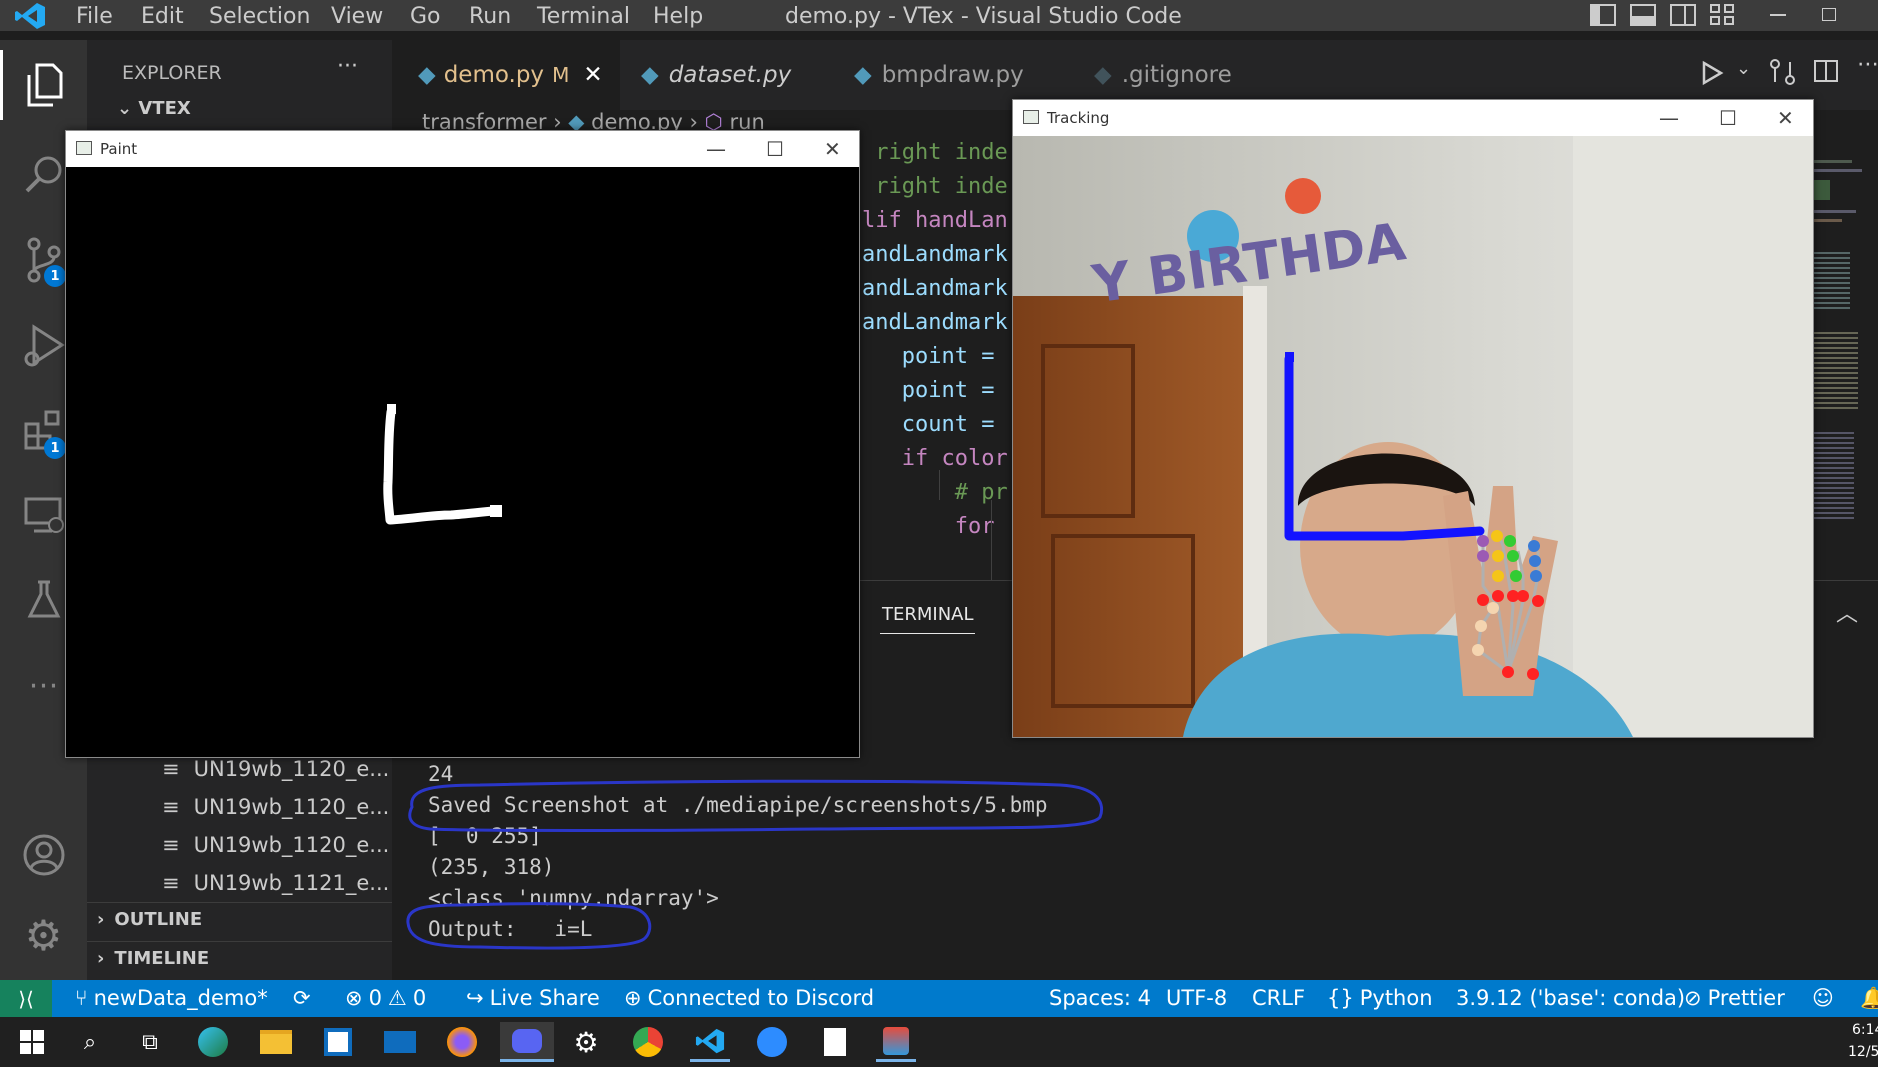  I want to click on globe-icon: ⊕, so click(633, 998).